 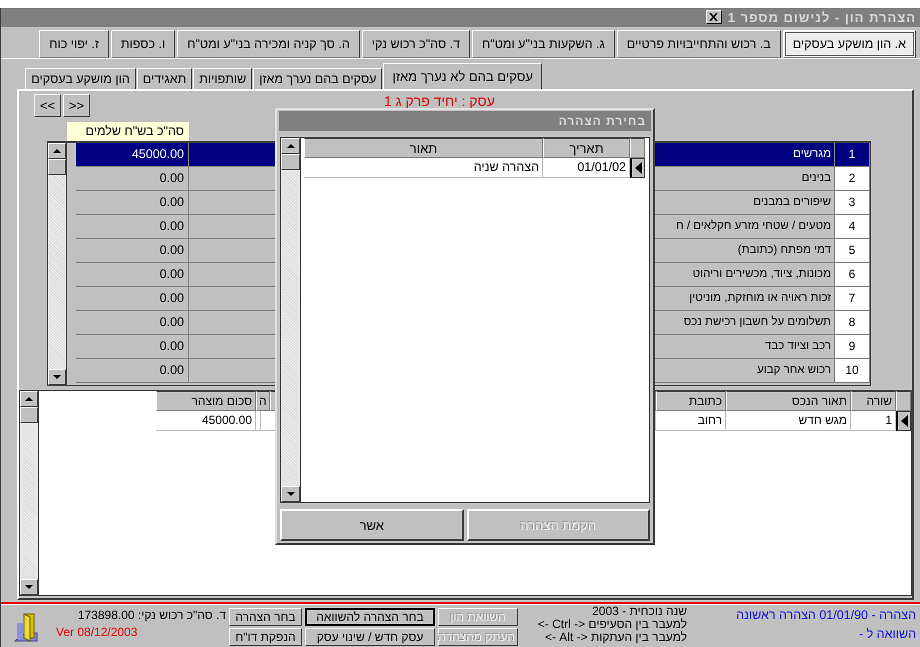 What do you see at coordinates (849, 44) in the screenshot?
I see `tab: א. הון מושקע בעסקים` at bounding box center [849, 44].